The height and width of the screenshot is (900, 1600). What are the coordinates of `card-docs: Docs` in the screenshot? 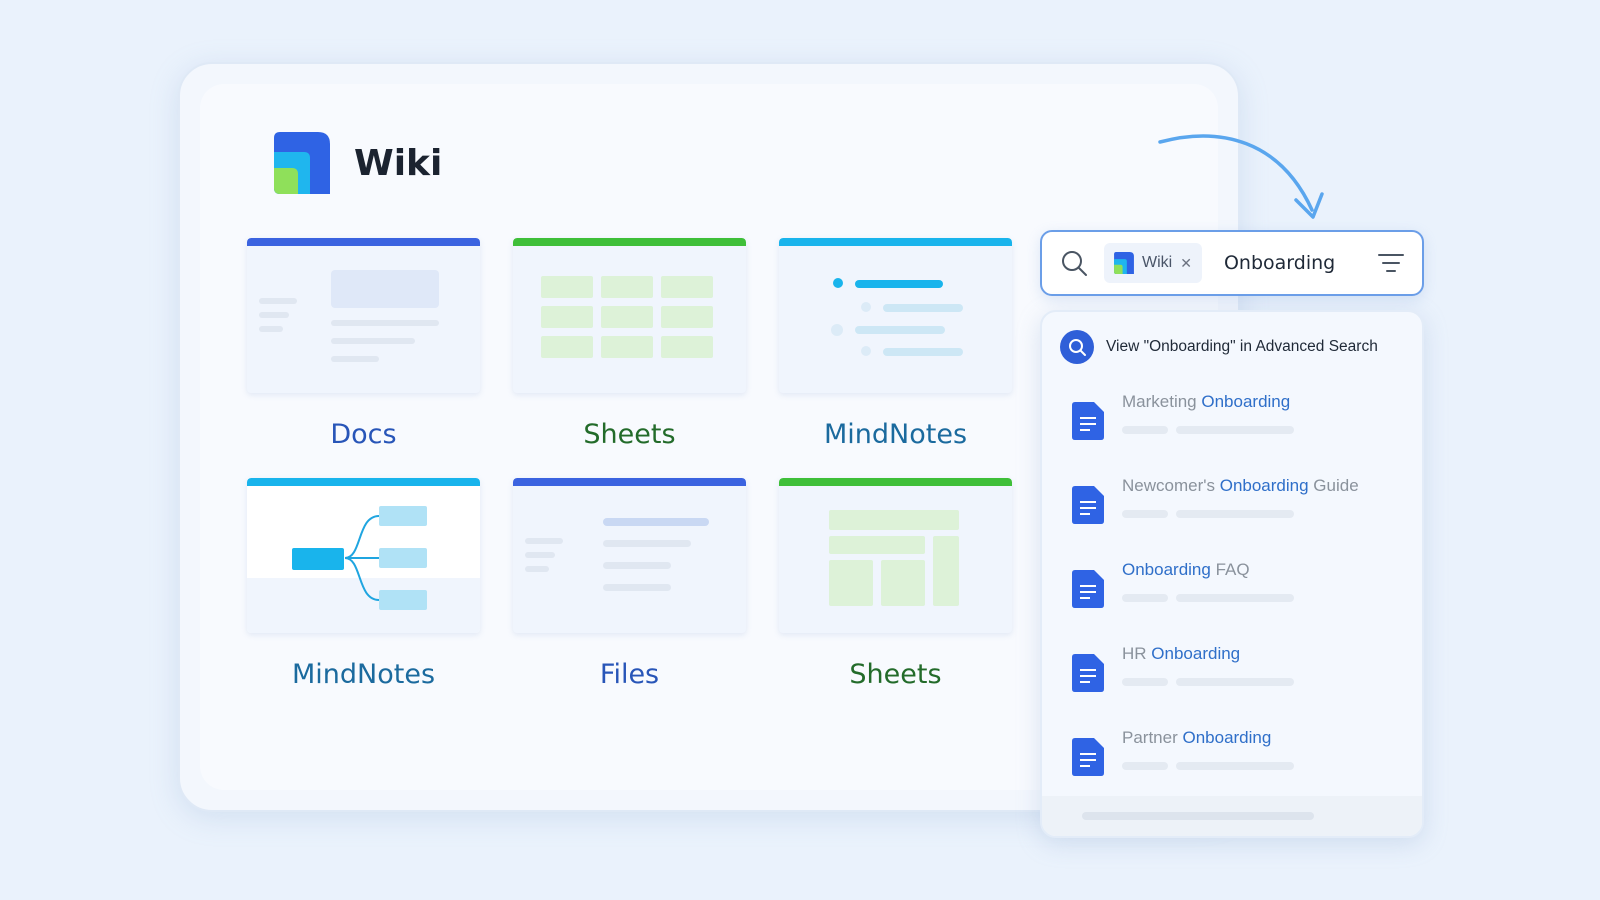 It's located at (363, 344).